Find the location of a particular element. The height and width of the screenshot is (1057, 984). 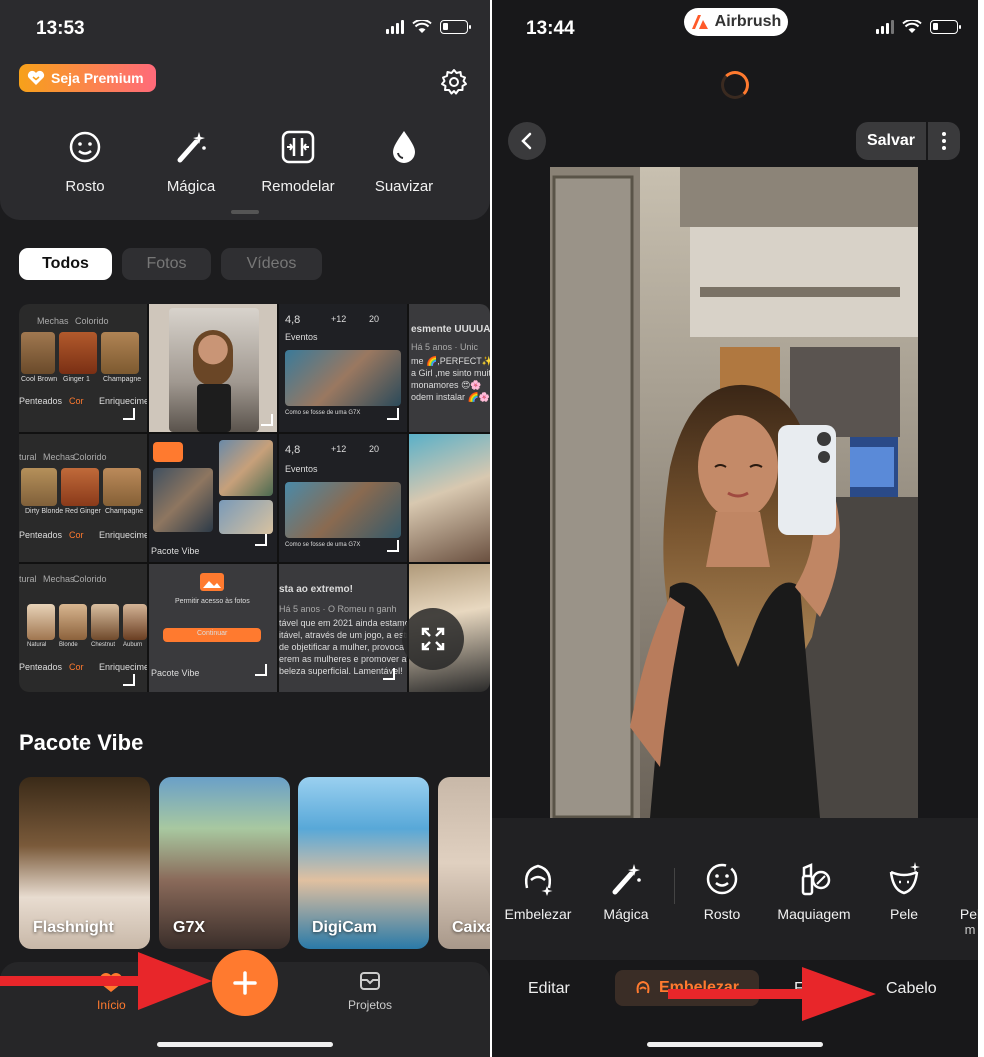

expand-icon is located at coordinates (433, 639).